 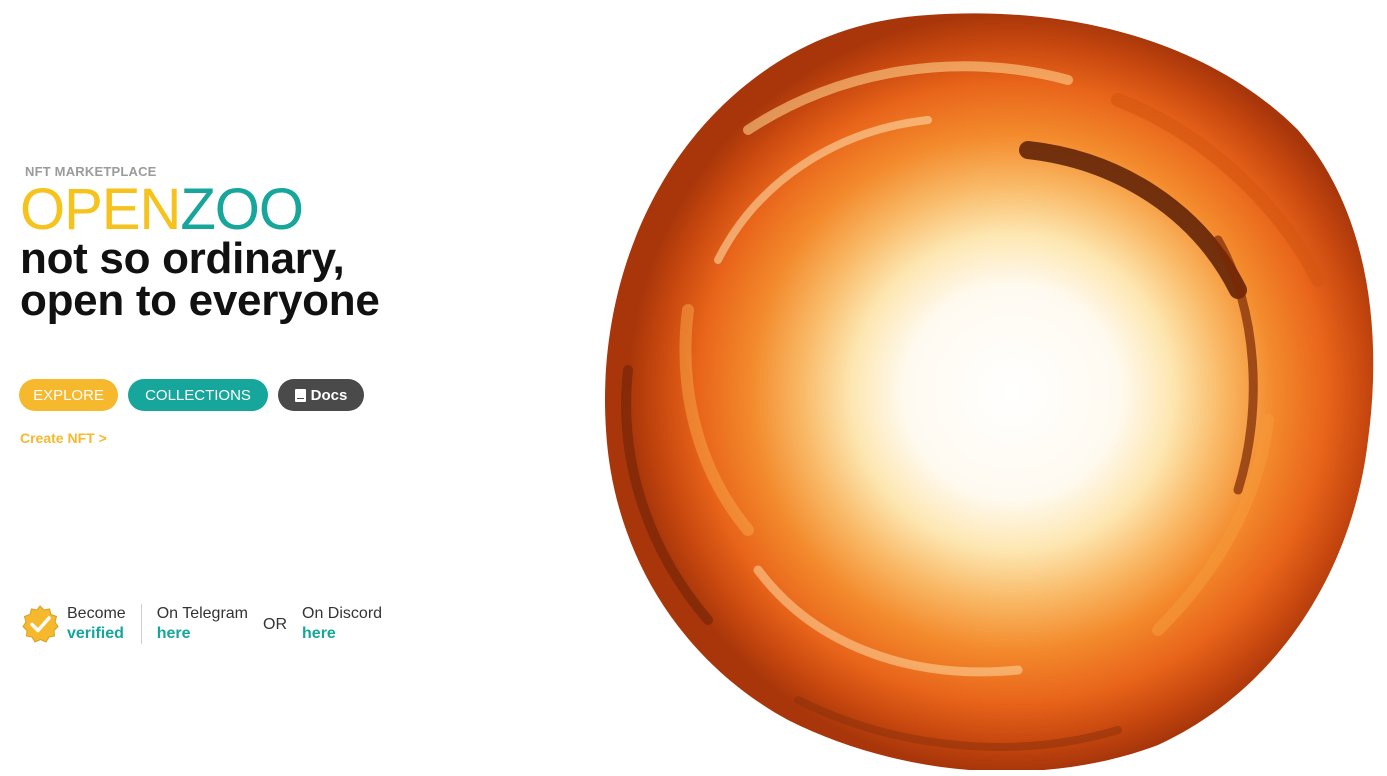 I want to click on collections-button: COLLECTIONS, so click(x=198, y=395).